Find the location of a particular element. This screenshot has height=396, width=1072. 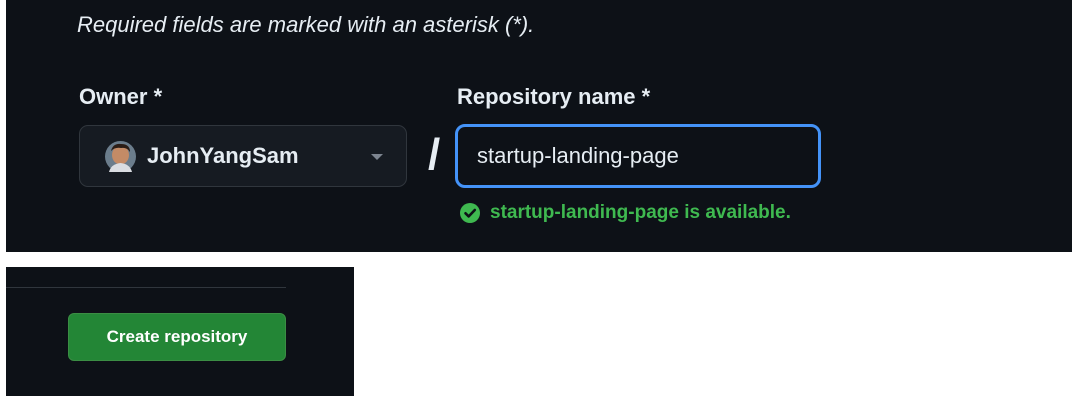

availability-text: startup-landing-page is available. is located at coordinates (640, 212).